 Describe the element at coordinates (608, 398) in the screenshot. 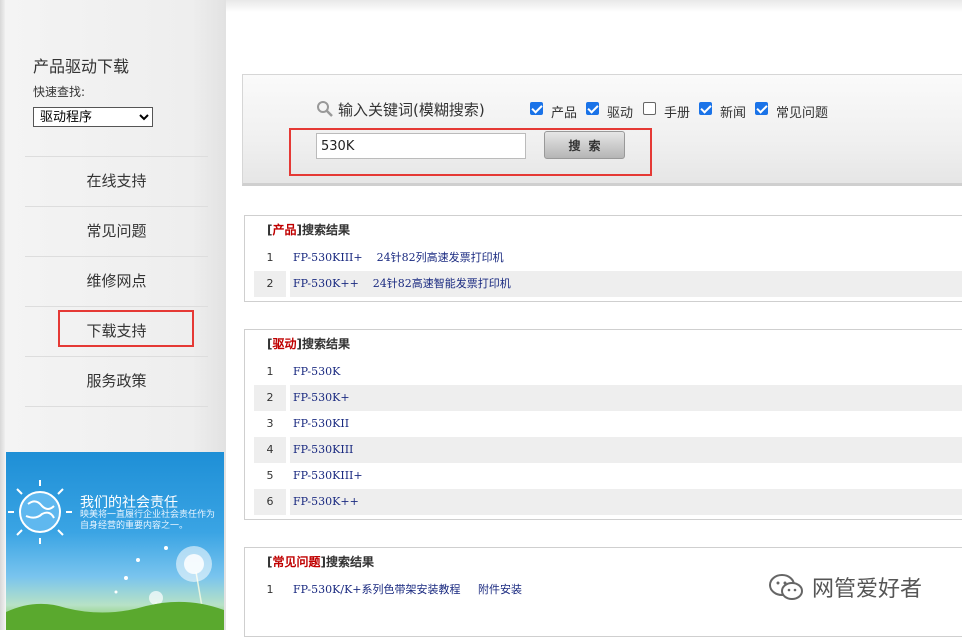

I see `table-row: 2 FP-530K+` at that location.